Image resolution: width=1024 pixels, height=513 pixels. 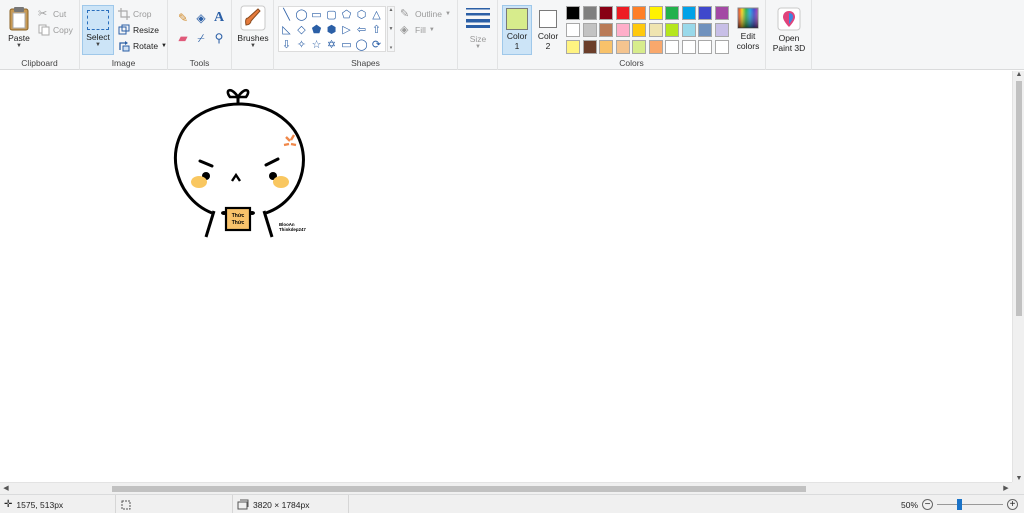 What do you see at coordinates (548, 19) in the screenshot?
I see `color2-swatch` at bounding box center [548, 19].